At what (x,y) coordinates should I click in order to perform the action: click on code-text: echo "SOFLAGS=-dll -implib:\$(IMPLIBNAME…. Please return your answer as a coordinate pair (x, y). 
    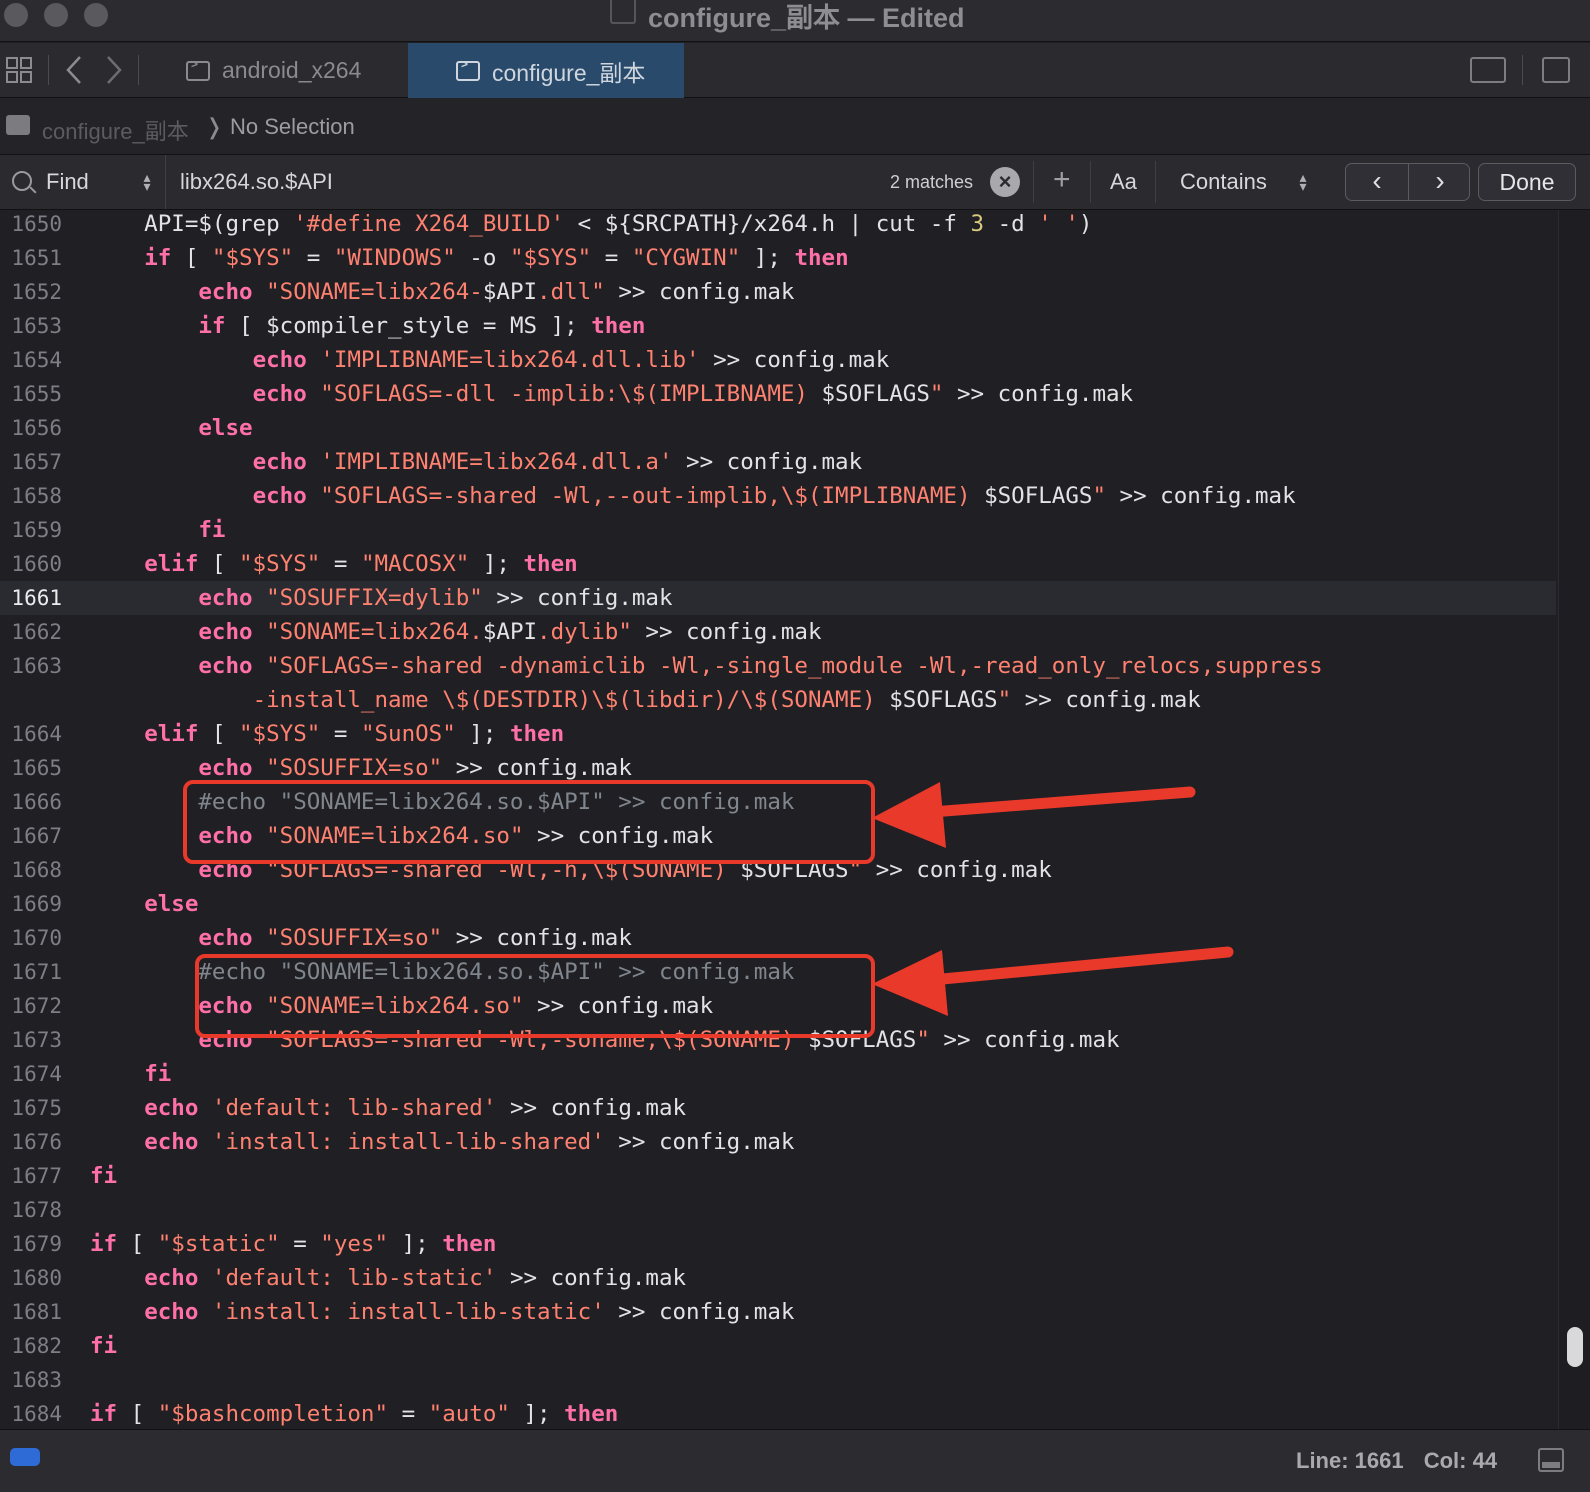
    Looking at the image, I should click on (612, 394).